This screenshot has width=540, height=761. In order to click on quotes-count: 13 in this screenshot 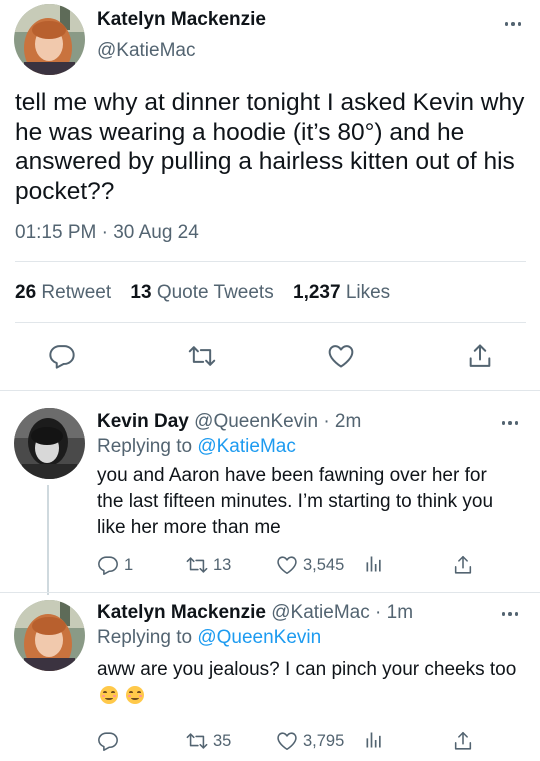, I will do `click(141, 292)`.